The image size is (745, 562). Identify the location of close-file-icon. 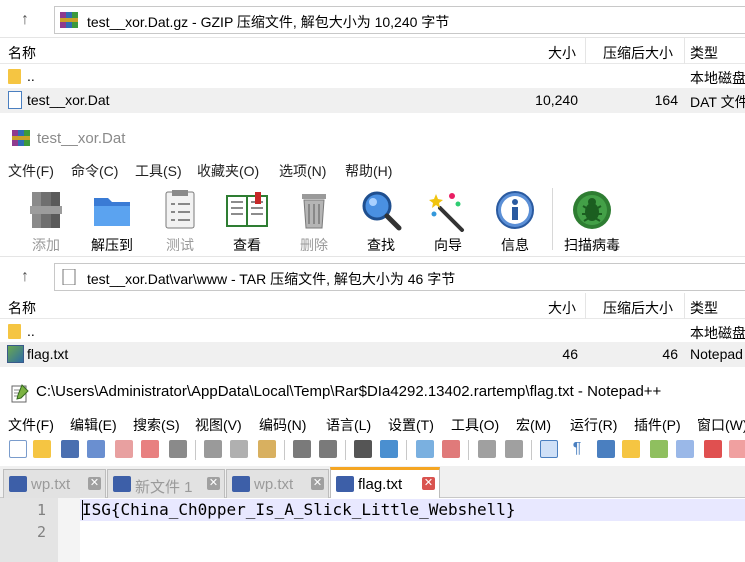
(124, 449).